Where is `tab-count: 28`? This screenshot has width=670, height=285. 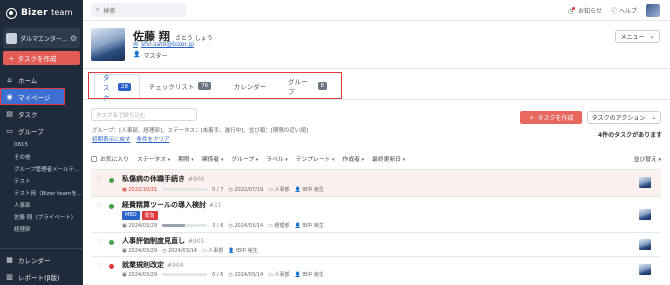 tab-count: 28 is located at coordinates (124, 86).